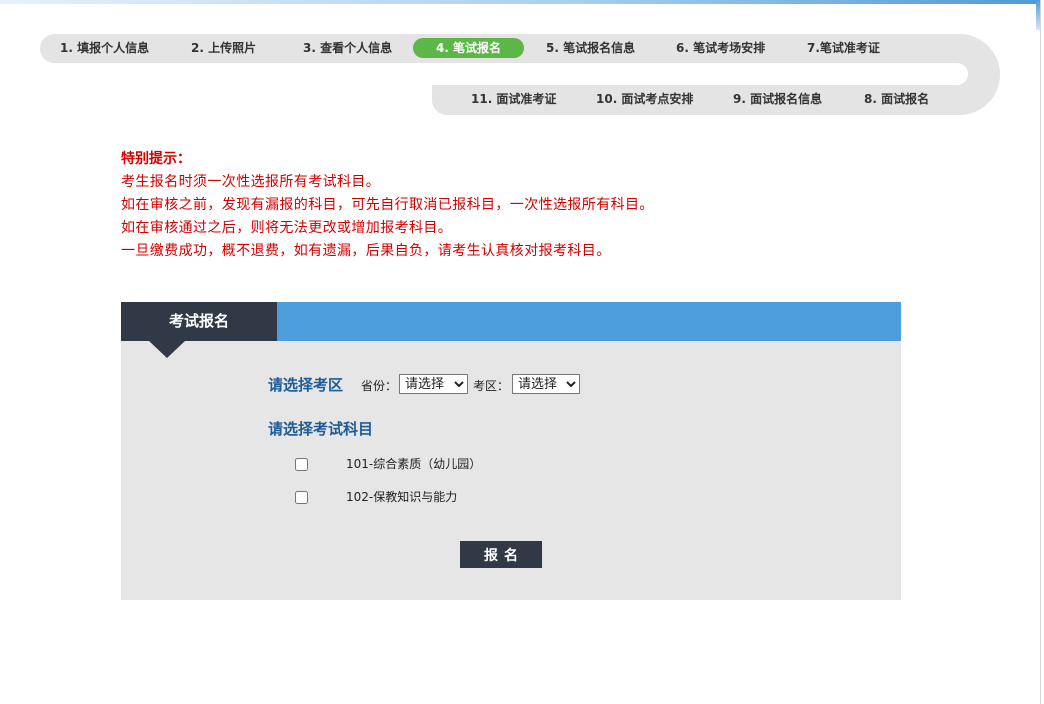 This screenshot has width=1044, height=704. Describe the element at coordinates (167, 349) in the screenshot. I see `panel-tab-pointer` at that location.